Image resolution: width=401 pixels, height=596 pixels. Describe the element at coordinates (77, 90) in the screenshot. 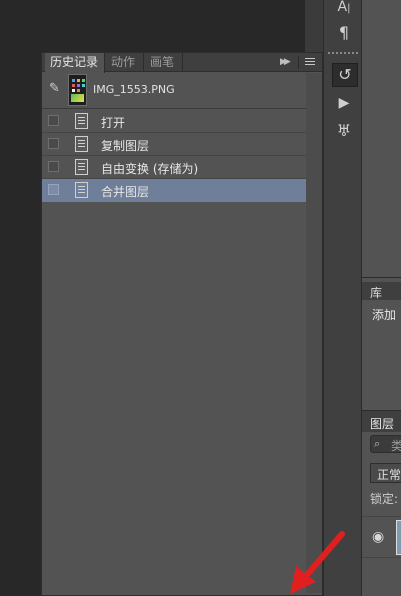

I see `snapshot-thumbnail` at that location.